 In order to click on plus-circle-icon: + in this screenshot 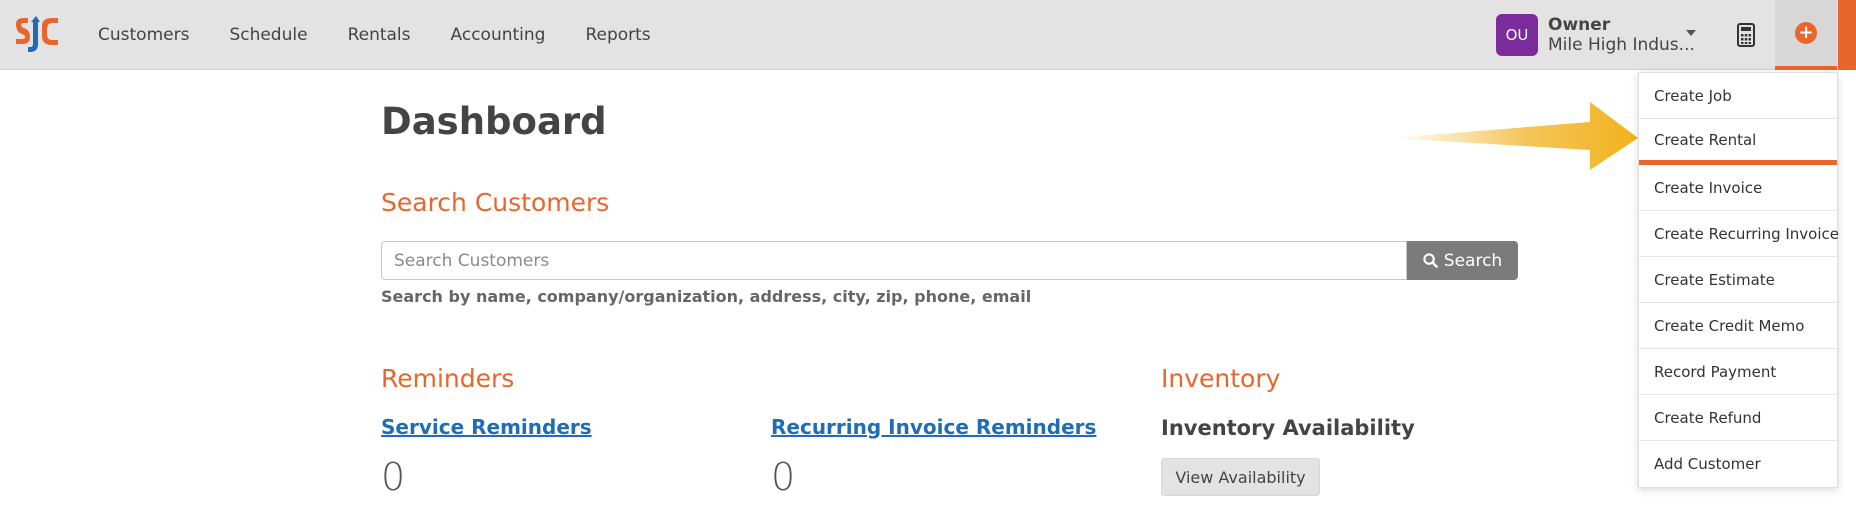, I will do `click(1806, 33)`.